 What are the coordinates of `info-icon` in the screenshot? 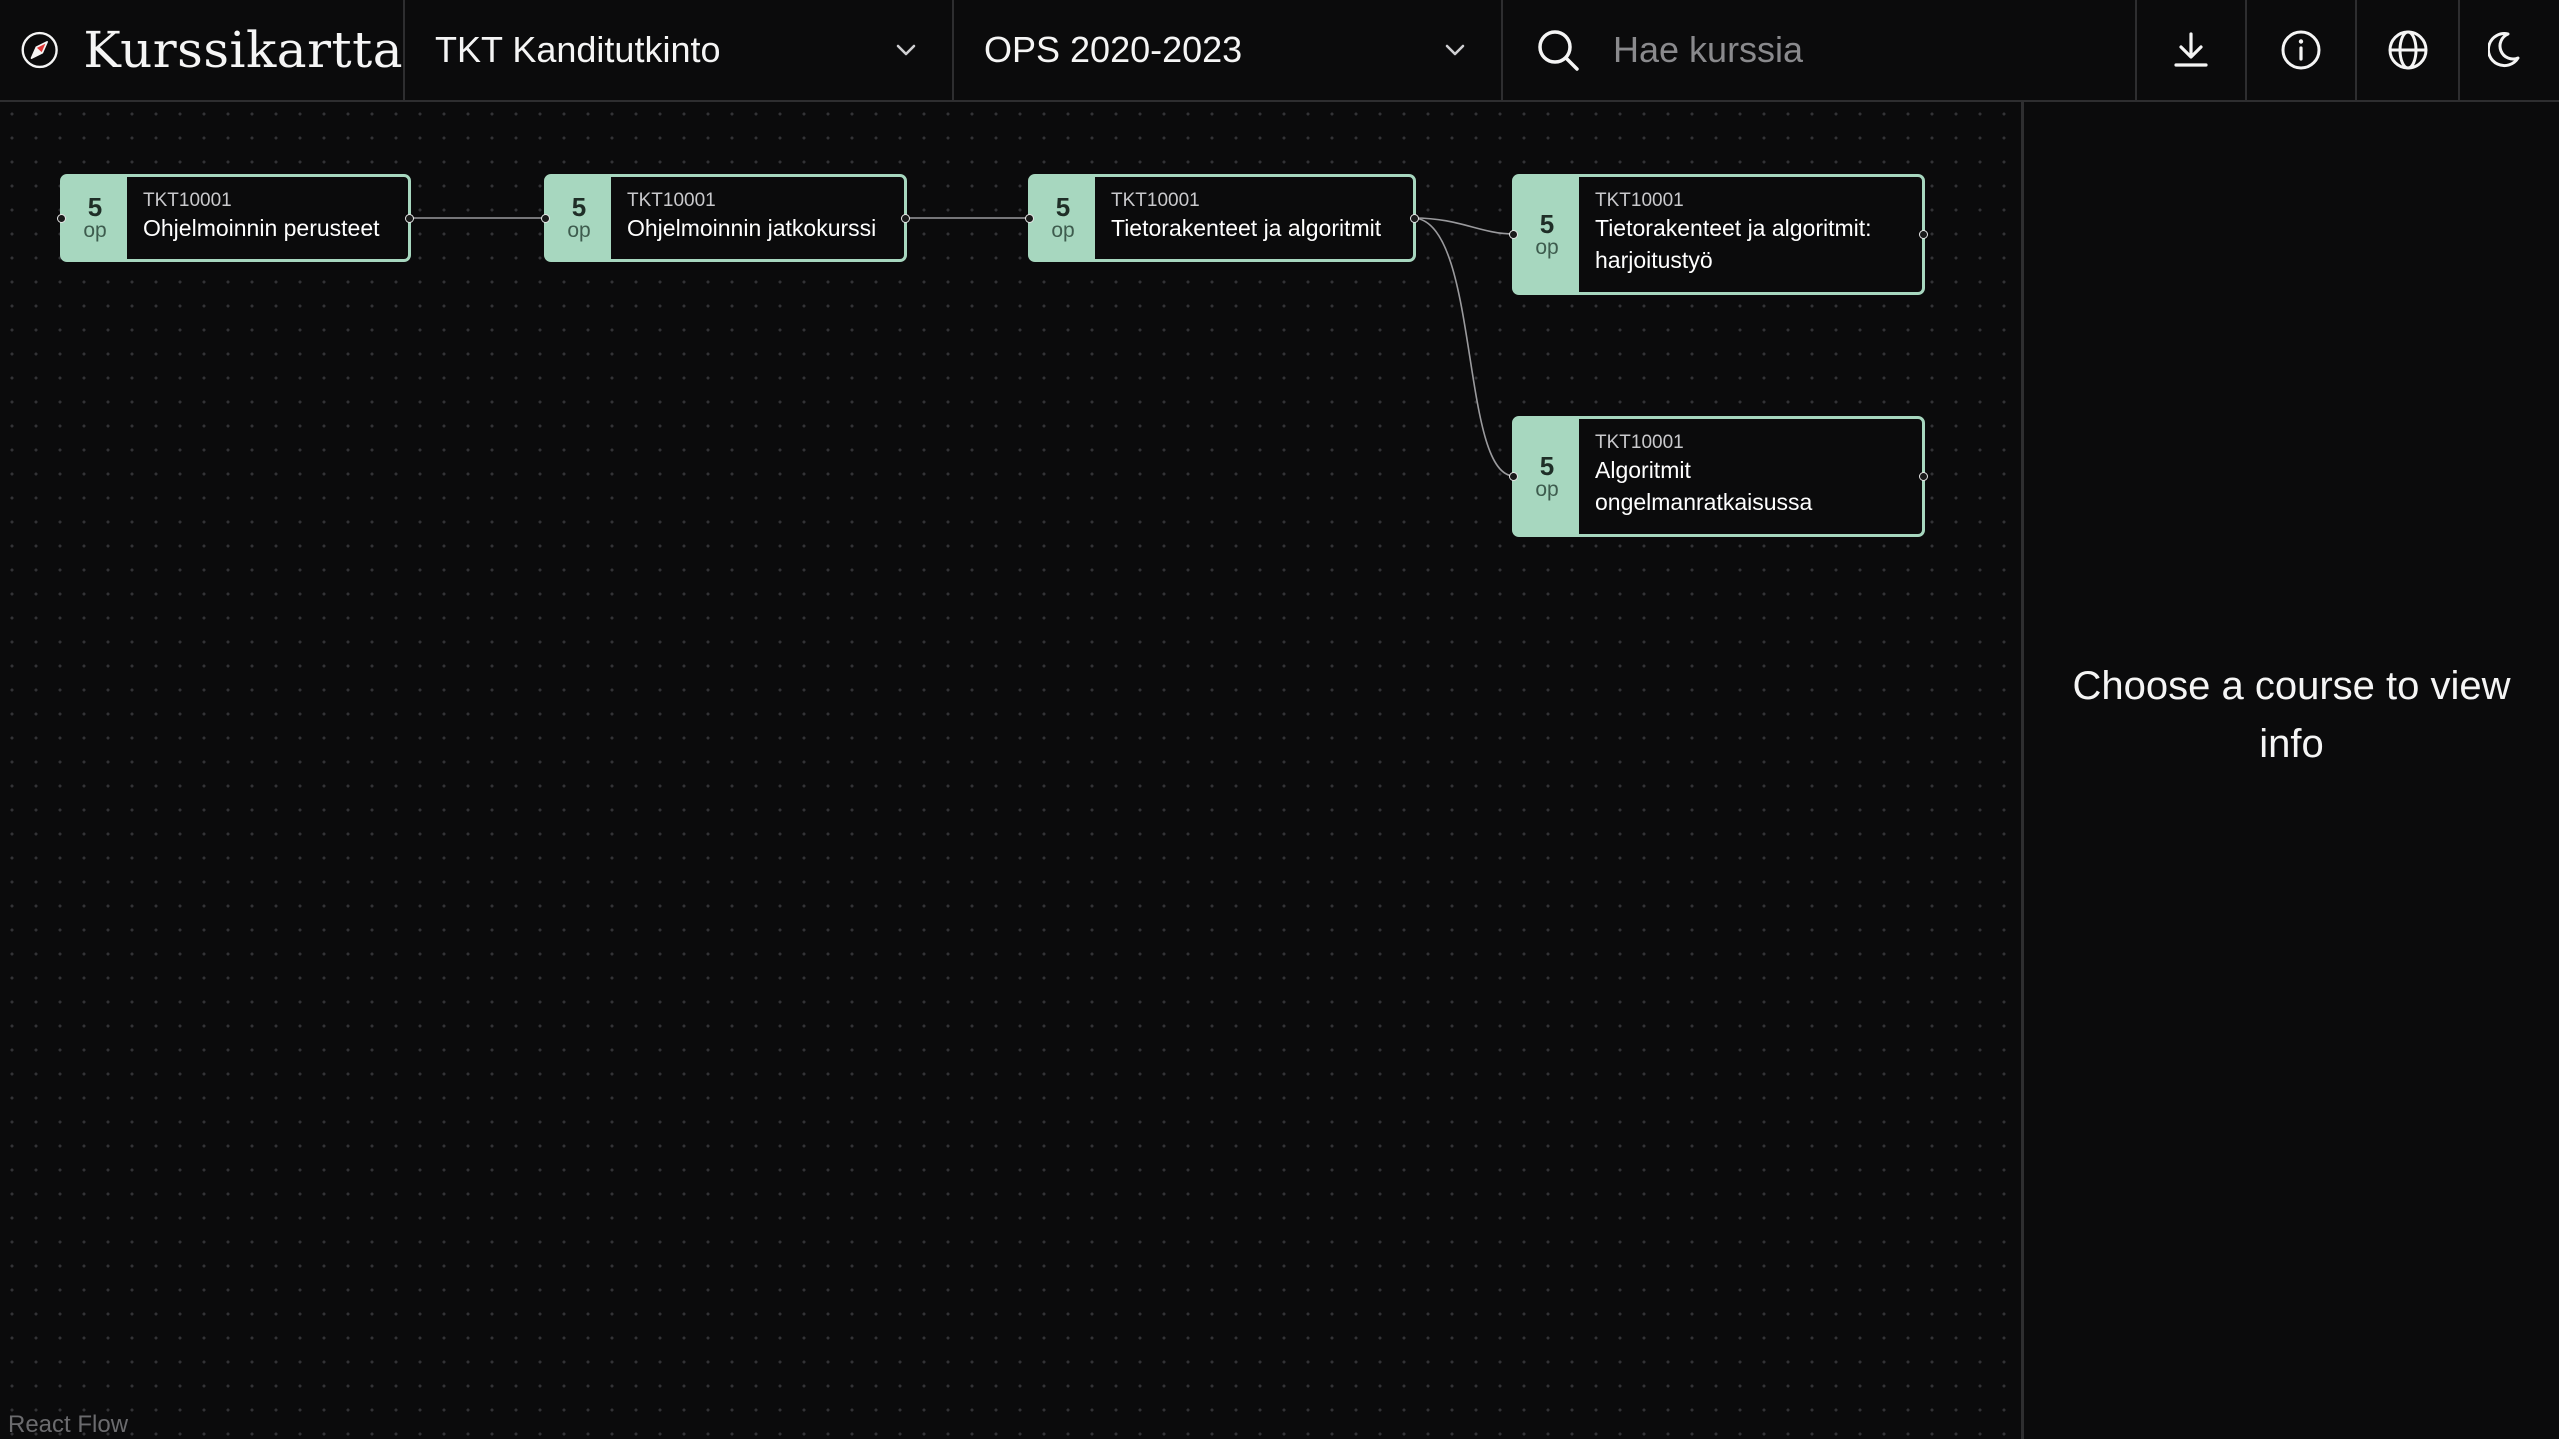 It's located at (2301, 50).